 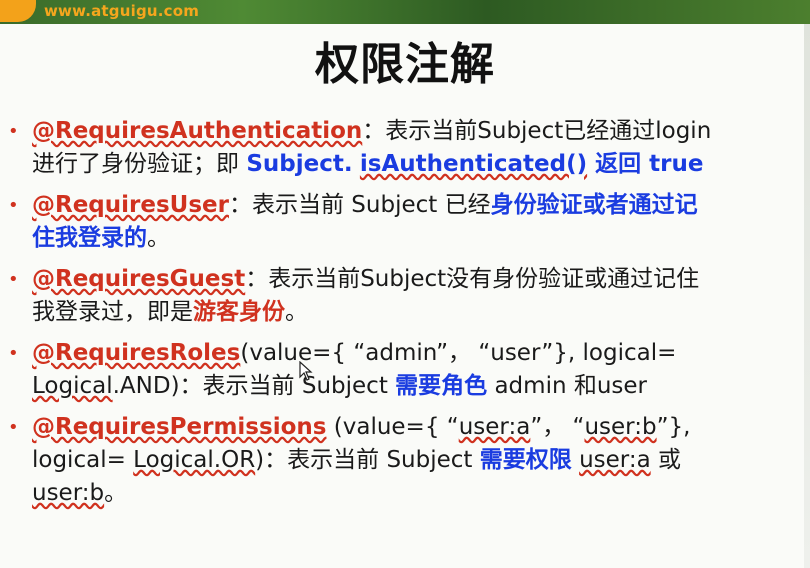 What do you see at coordinates (18, 11) in the screenshot?
I see `logo` at bounding box center [18, 11].